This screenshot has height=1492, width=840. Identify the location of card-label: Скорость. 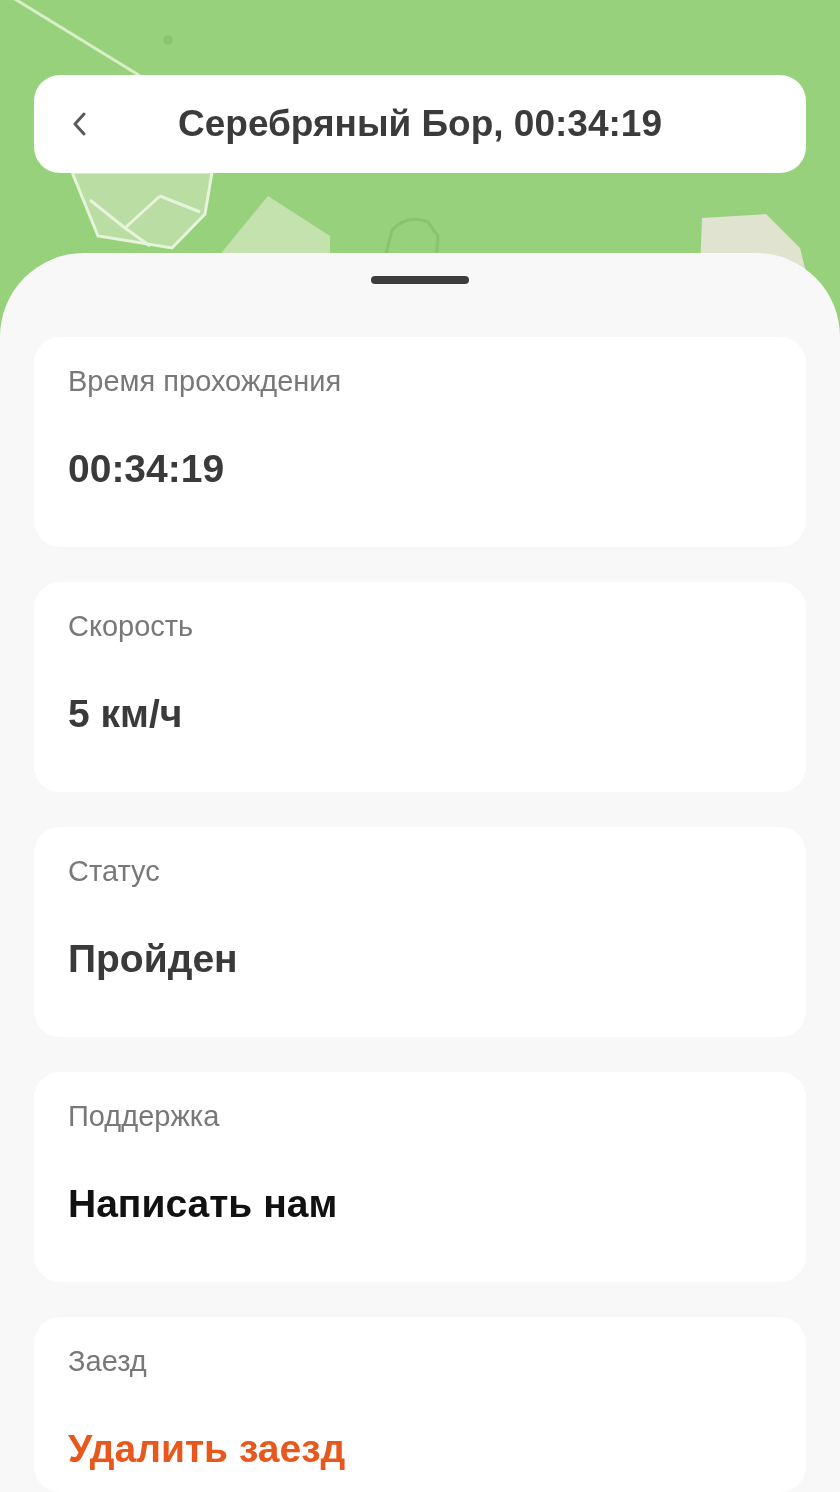
(131, 626).